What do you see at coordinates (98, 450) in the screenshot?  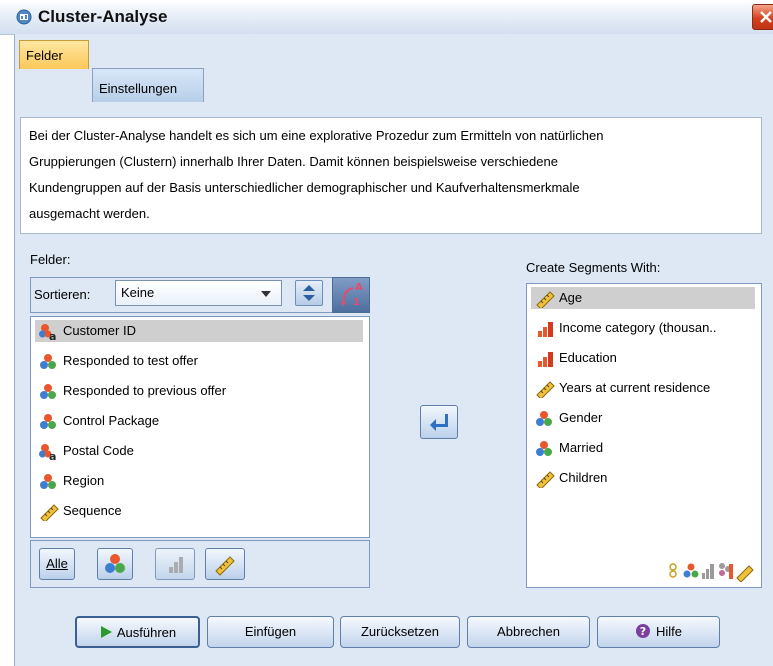 I see `list-item-label: Postal Code` at bounding box center [98, 450].